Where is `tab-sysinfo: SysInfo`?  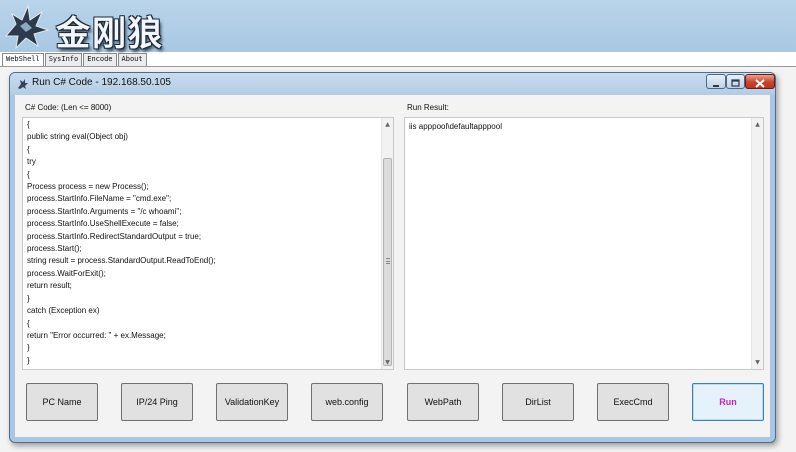 tab-sysinfo: SysInfo is located at coordinates (63, 59).